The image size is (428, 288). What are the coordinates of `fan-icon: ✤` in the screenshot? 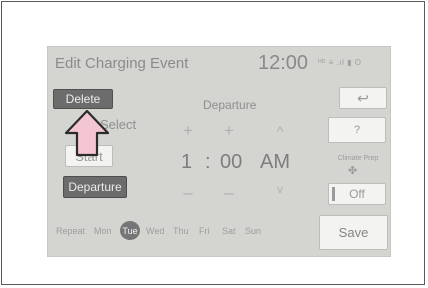 It's located at (353, 171).